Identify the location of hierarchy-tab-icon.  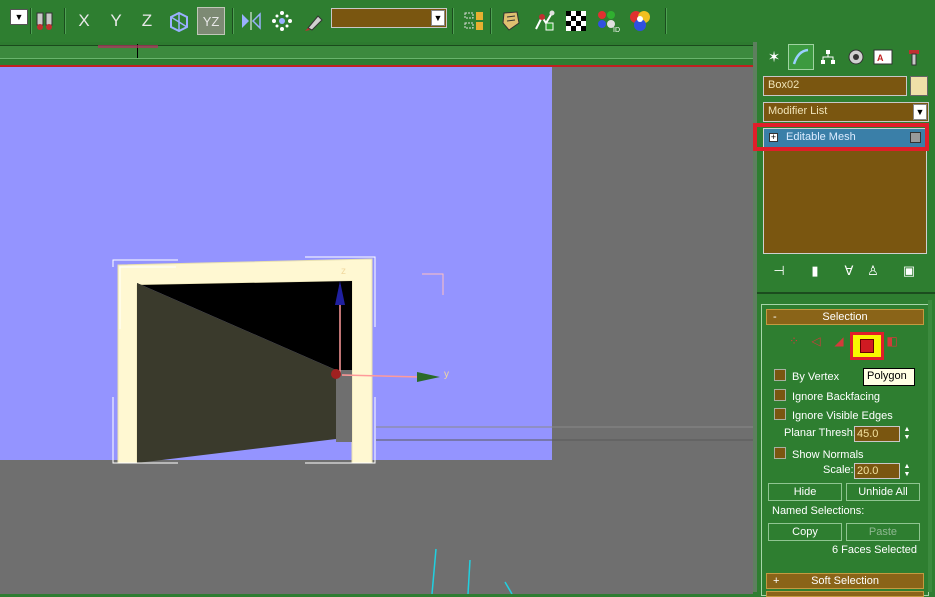
(828, 57).